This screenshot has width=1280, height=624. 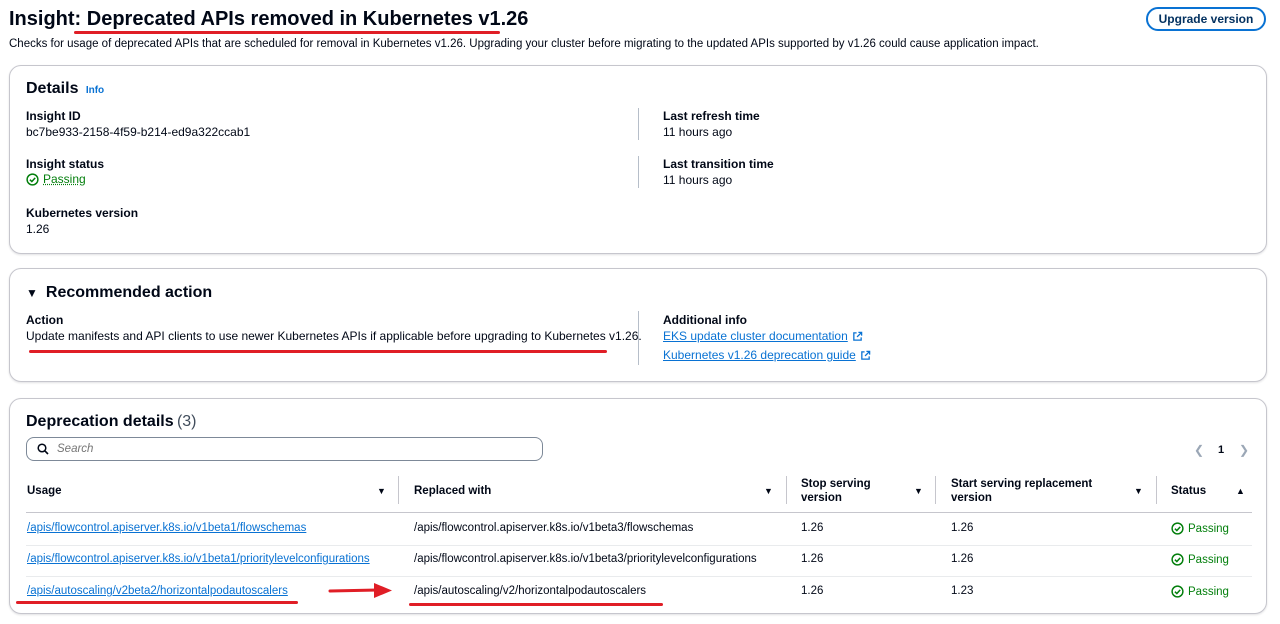 What do you see at coordinates (95, 90) in the screenshot?
I see `details-info-link: Info` at bounding box center [95, 90].